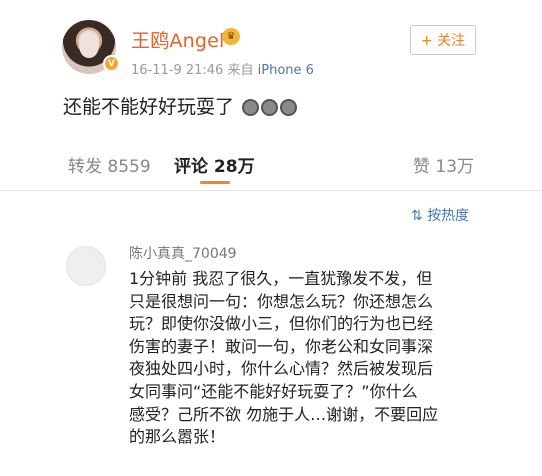 The image size is (542, 476). I want to click on avatar-face, so click(89, 45).